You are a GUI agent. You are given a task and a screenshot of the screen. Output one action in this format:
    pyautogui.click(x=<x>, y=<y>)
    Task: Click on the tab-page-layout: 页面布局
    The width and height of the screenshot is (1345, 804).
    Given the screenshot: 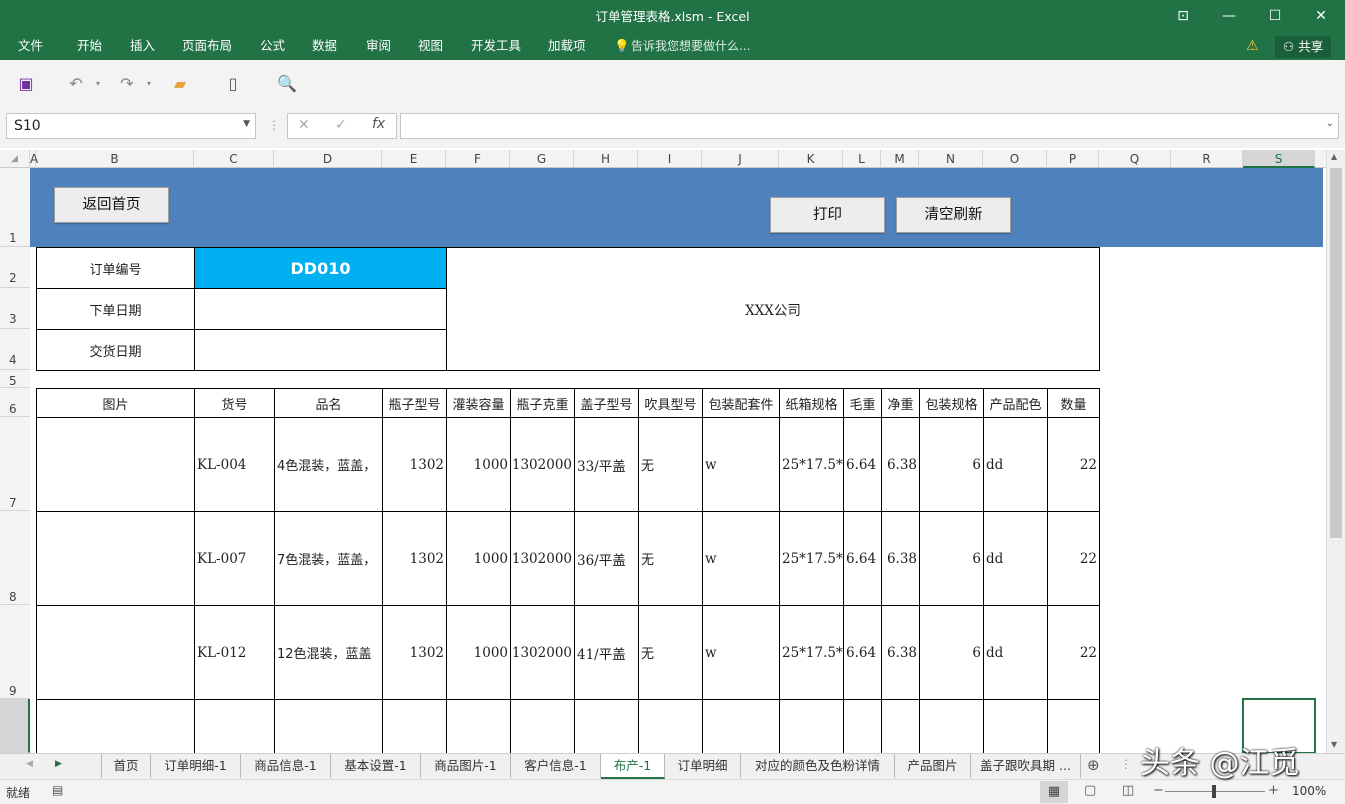 What is the action you would take?
    pyautogui.click(x=207, y=47)
    